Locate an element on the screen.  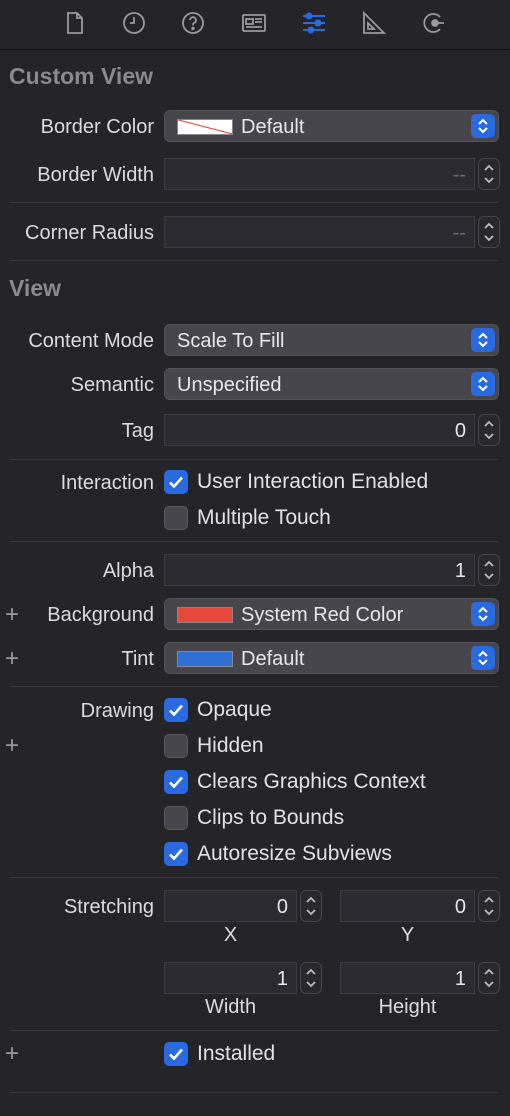
identity-inspector-icon is located at coordinates (254, 23).